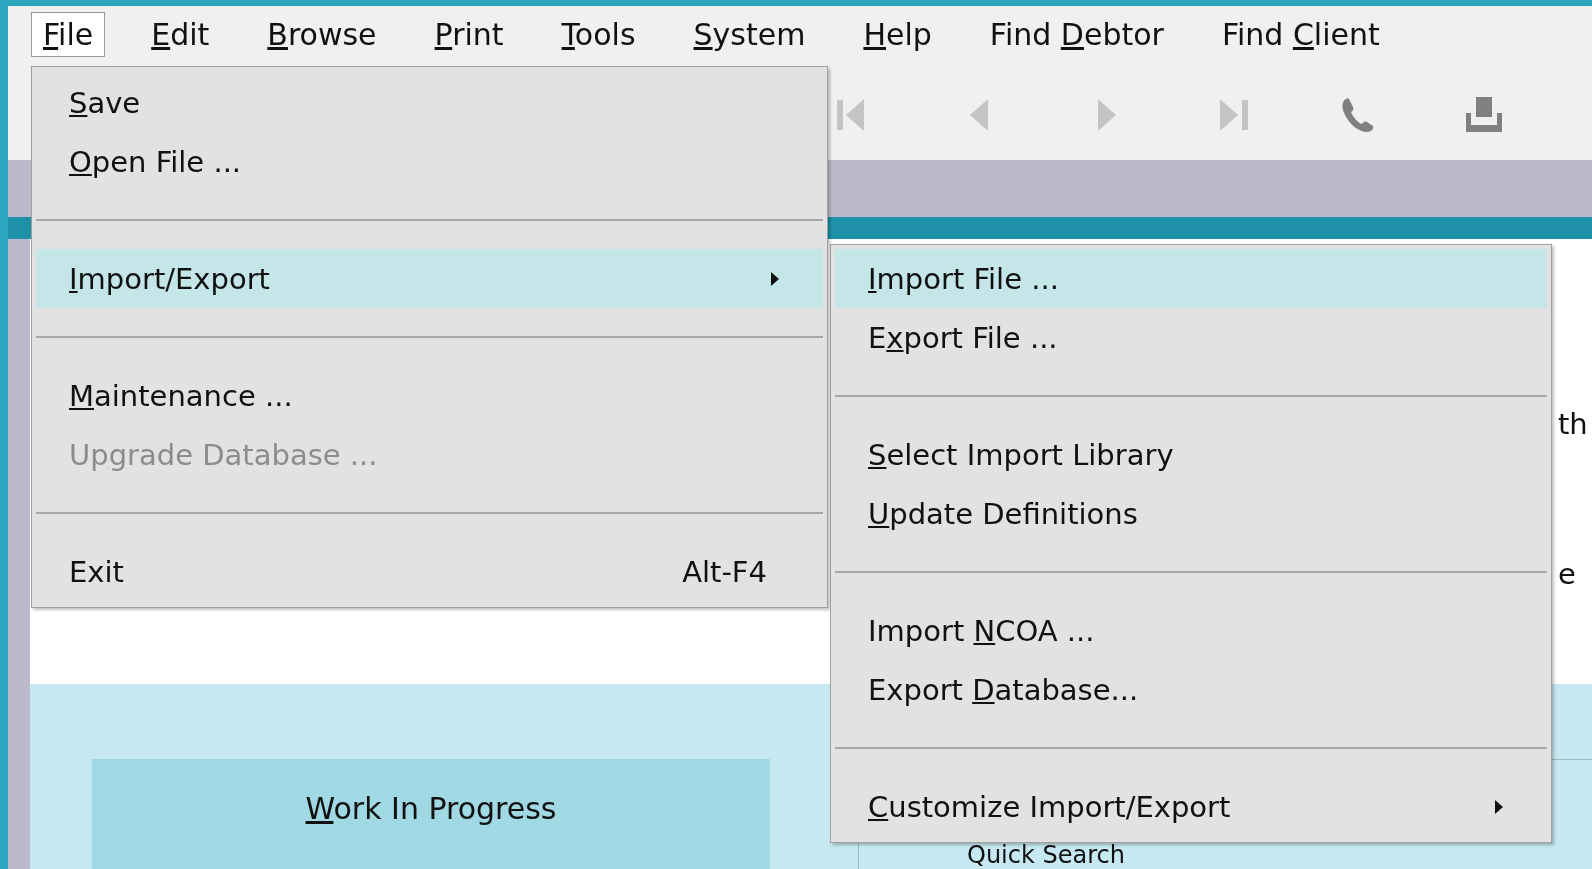 Image resolution: width=1592 pixels, height=869 pixels. I want to click on menu-bar-item: Print, so click(469, 34).